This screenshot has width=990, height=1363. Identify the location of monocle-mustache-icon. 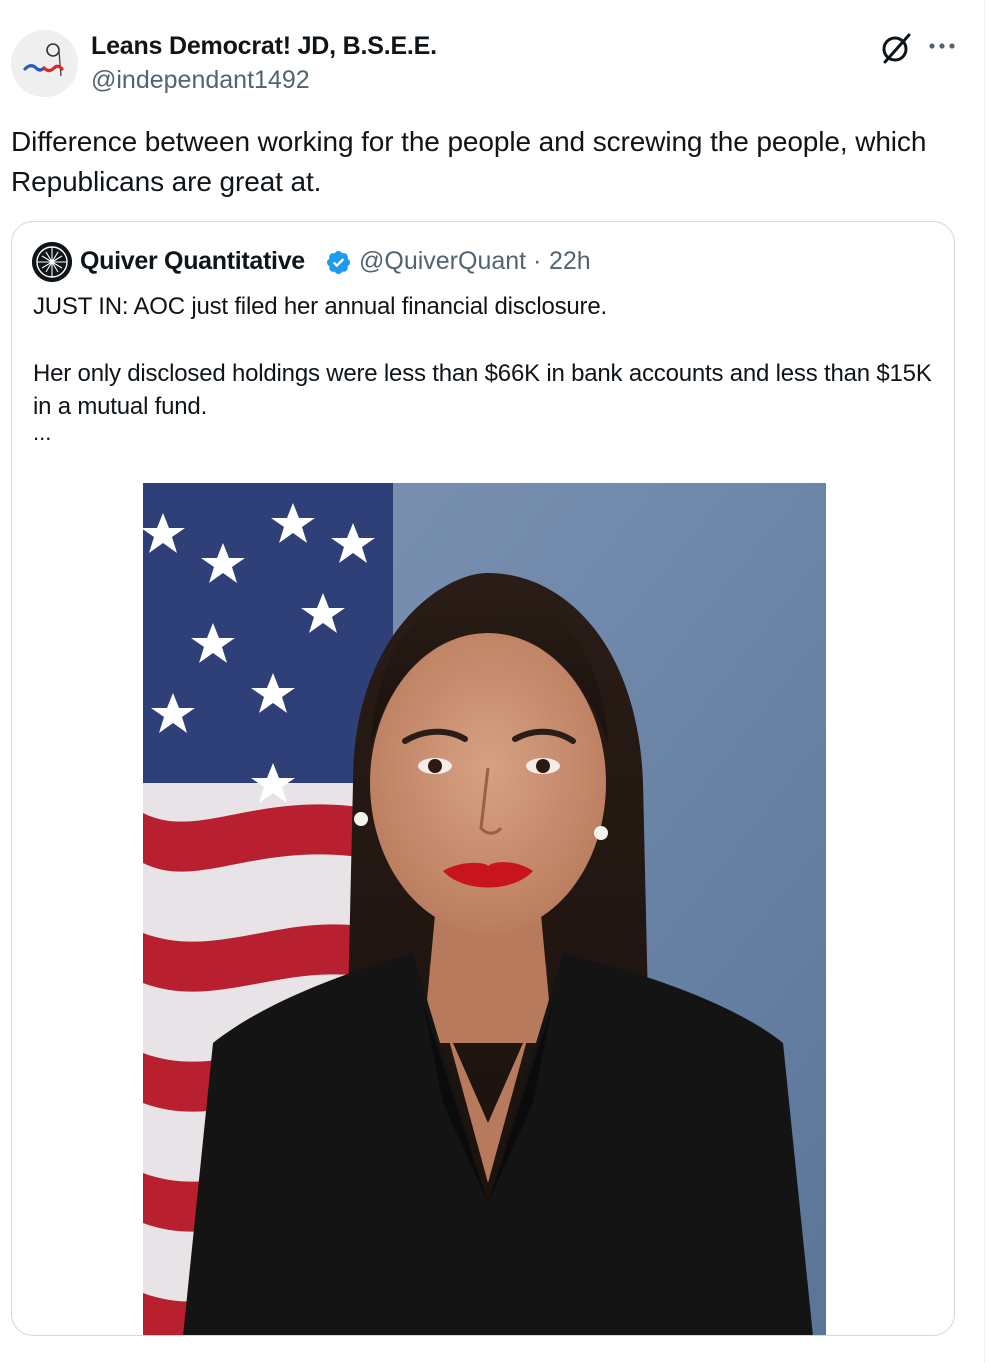
(44, 63).